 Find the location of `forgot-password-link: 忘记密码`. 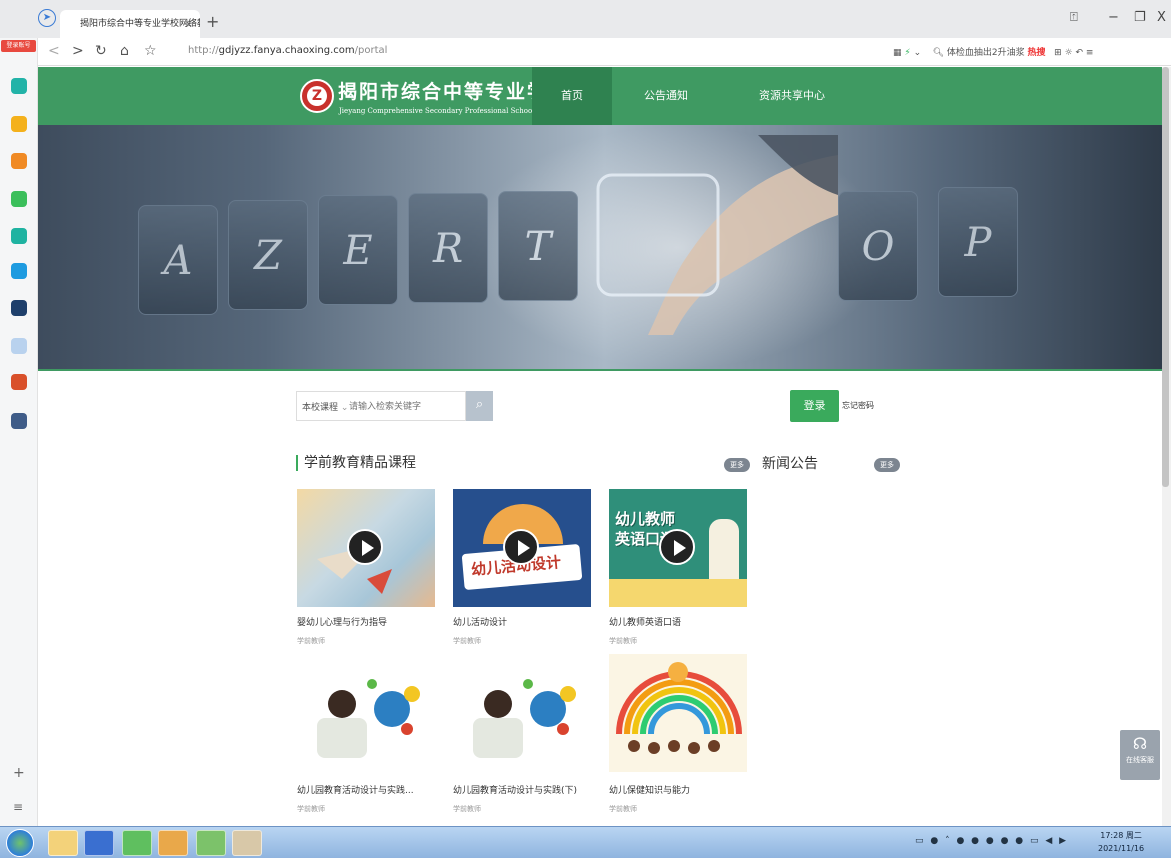

forgot-password-link: 忘记密码 is located at coordinates (858, 405).